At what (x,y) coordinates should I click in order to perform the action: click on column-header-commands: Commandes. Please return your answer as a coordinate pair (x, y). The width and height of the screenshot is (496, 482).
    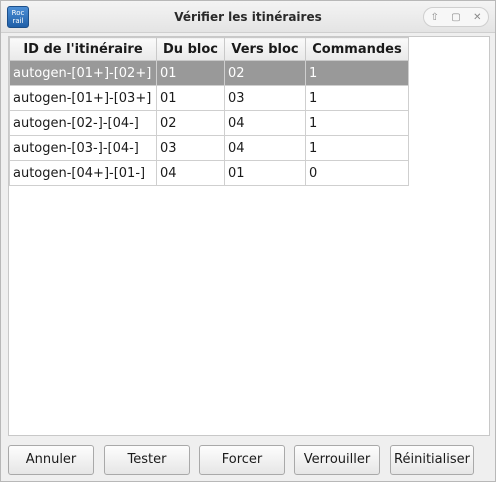
    Looking at the image, I should click on (357, 49).